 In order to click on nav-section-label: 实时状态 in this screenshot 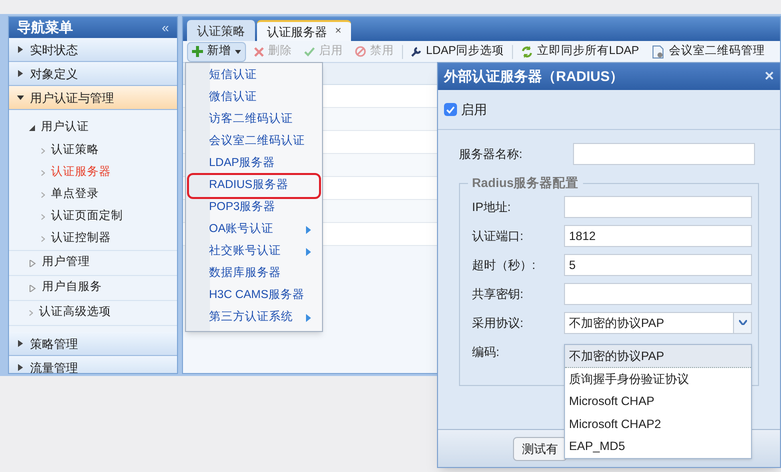, I will do `click(54, 50)`.